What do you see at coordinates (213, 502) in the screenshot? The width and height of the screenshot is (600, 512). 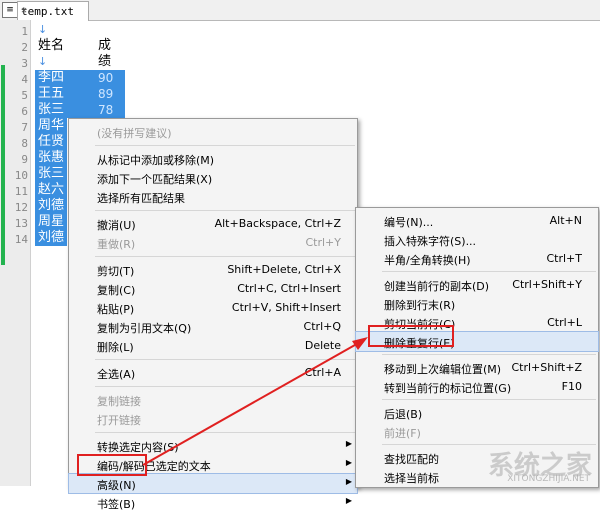 I see `context_menu-item: 书签(B) ▶` at bounding box center [213, 502].